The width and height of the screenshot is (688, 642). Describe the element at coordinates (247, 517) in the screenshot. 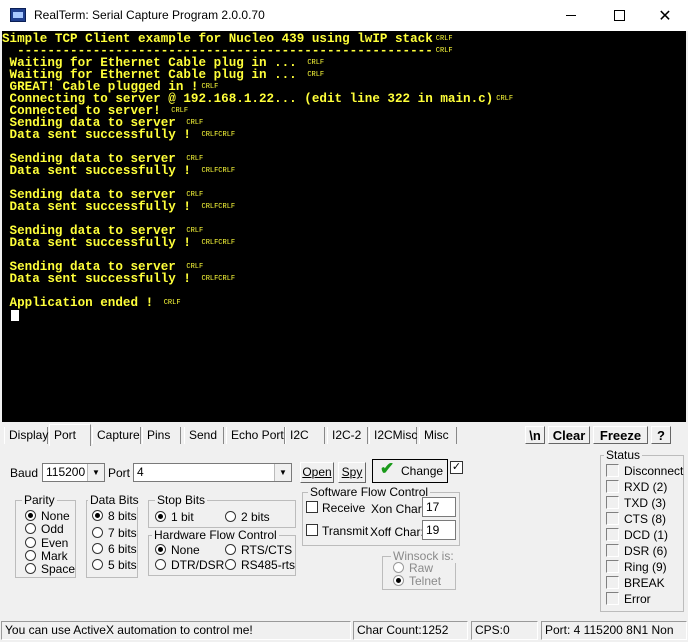

I see `stopbits-2-radio: 2 bits` at that location.